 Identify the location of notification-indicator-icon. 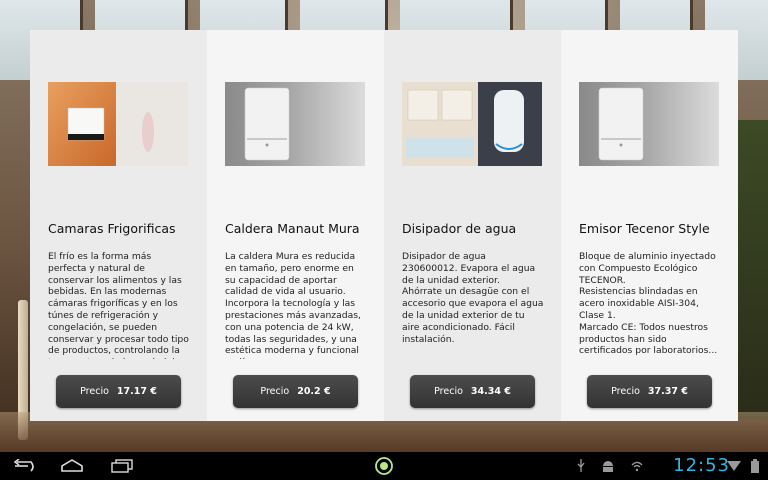
(384, 466).